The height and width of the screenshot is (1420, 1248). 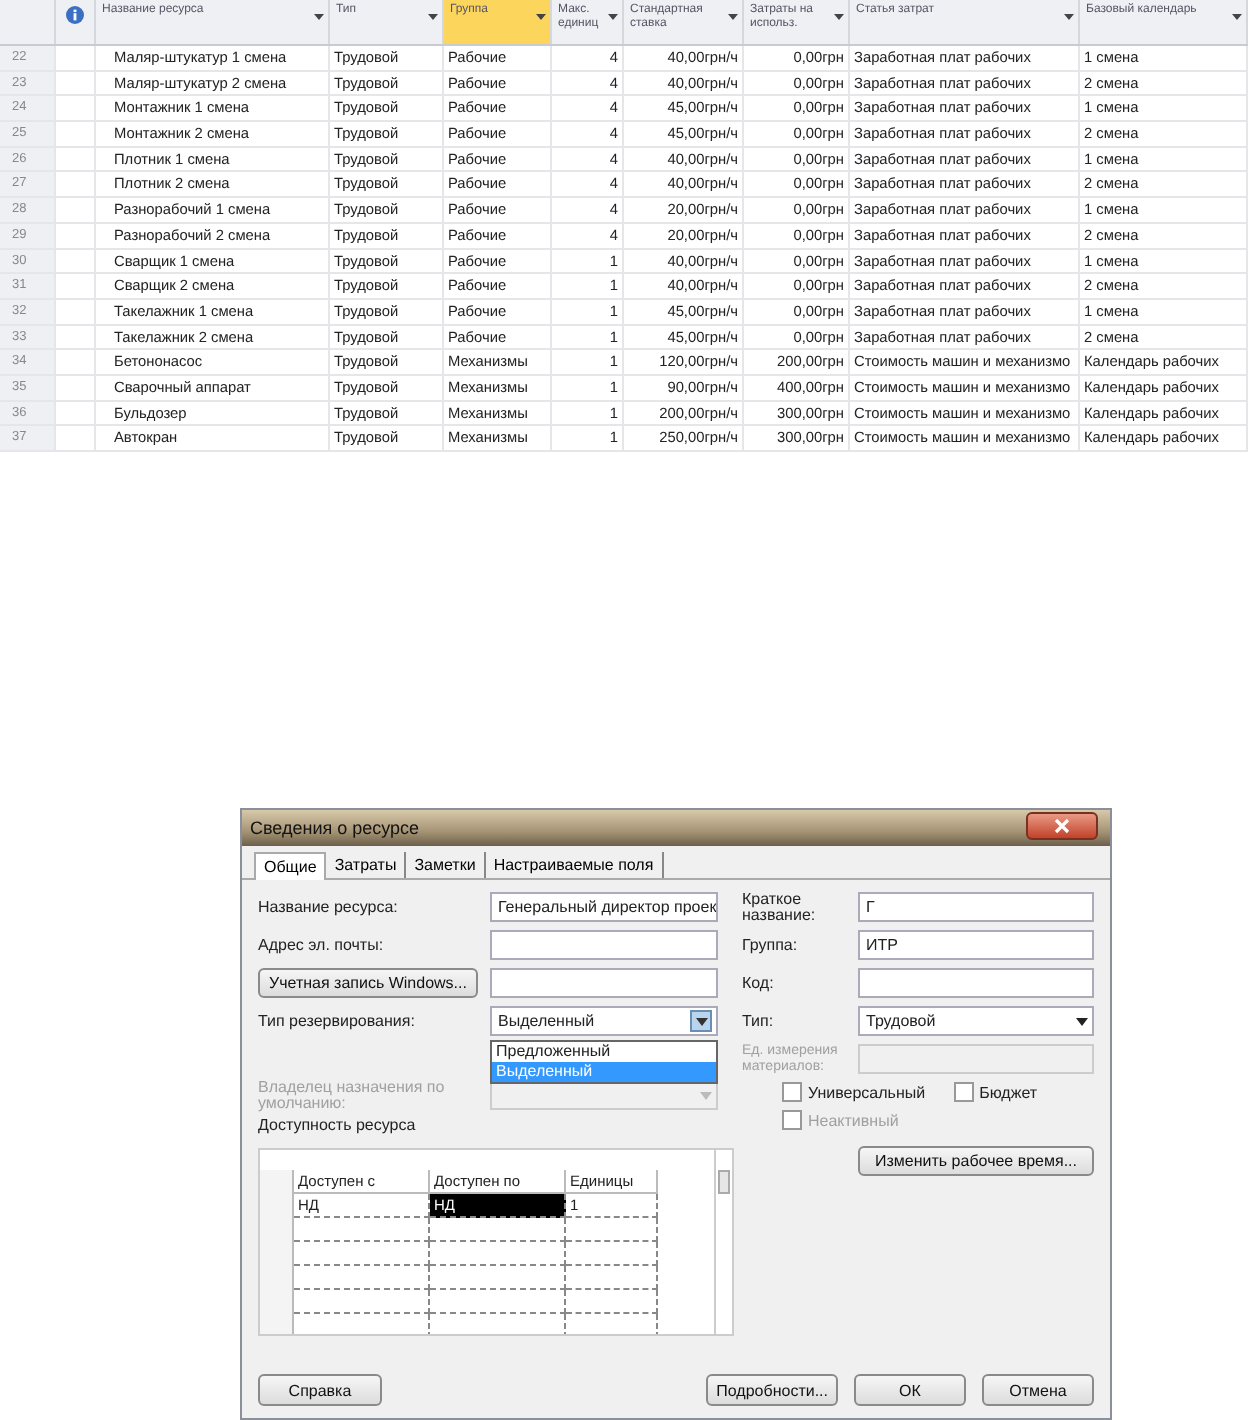 I want to click on help-button: Справка, so click(x=320, y=1390).